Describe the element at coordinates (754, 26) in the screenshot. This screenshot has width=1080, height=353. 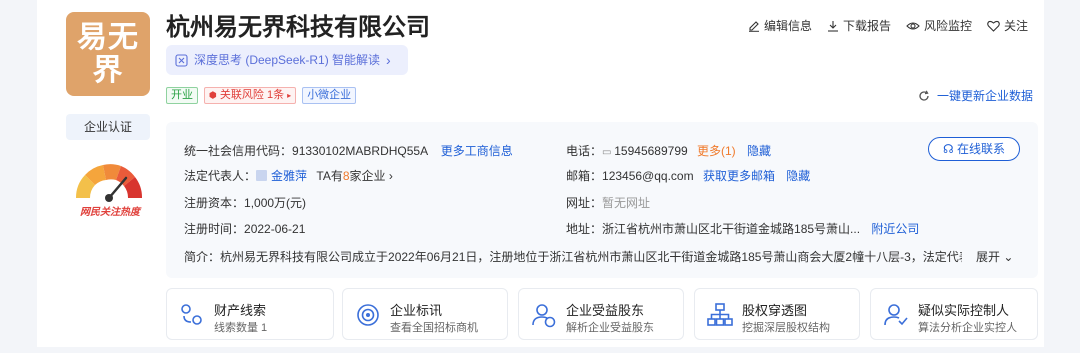
I see `edit-icon` at that location.